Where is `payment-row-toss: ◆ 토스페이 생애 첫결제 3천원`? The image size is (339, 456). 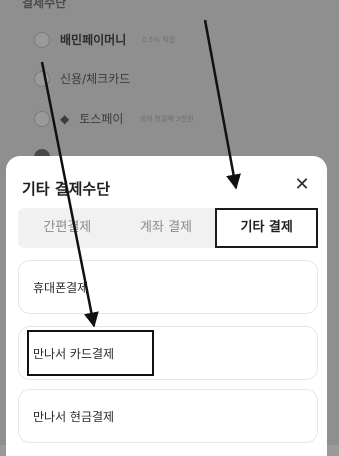
payment-row-toss: ◆ 토스페이 생애 첫결제 3천원 is located at coordinates (113, 118).